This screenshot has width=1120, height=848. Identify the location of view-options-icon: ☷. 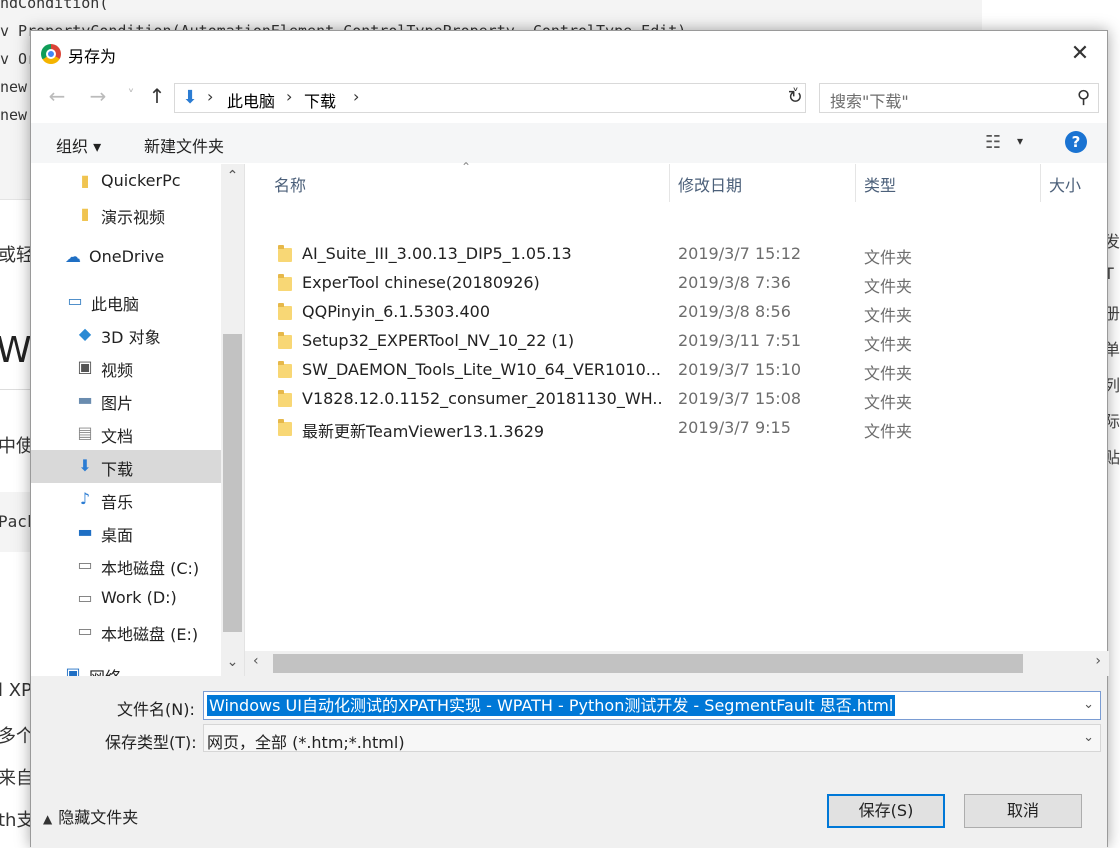
(993, 142).